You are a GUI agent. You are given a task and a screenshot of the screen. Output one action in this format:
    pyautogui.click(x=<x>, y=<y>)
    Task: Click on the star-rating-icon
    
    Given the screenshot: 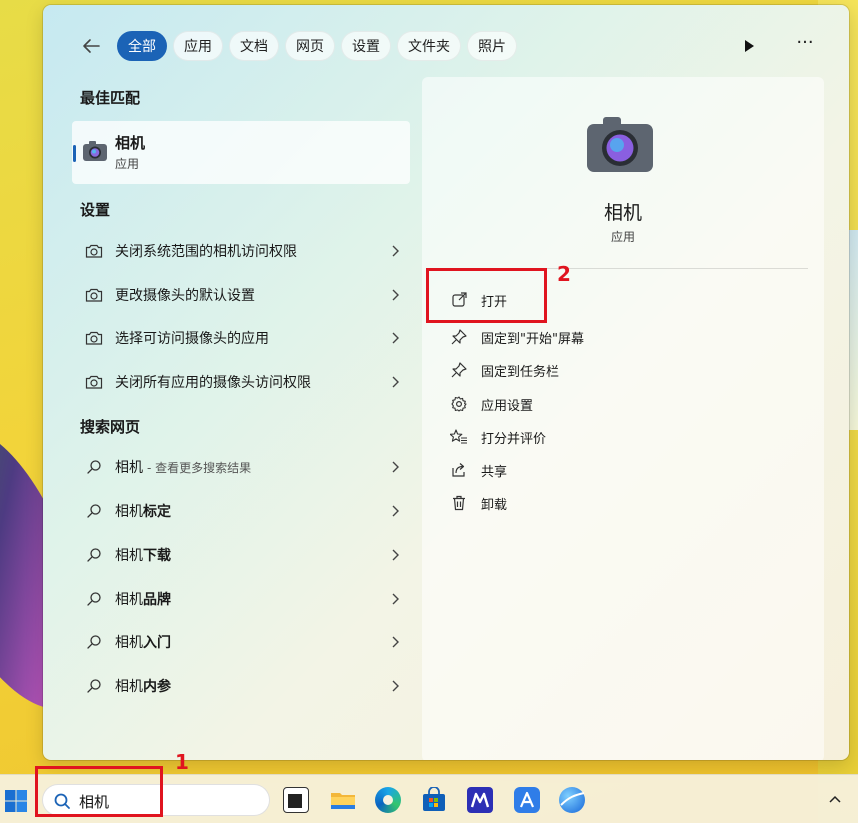 What is the action you would take?
    pyautogui.click(x=459, y=437)
    